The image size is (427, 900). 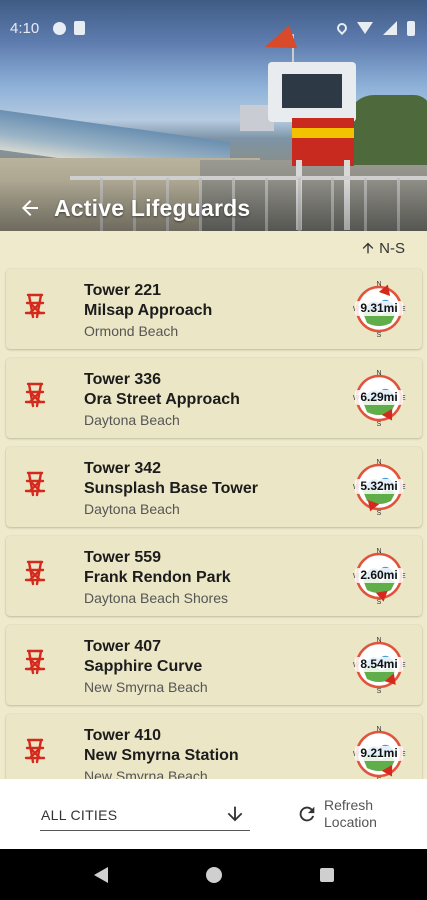 I want to click on lifeguard-tower-stripe, so click(x=323, y=133).